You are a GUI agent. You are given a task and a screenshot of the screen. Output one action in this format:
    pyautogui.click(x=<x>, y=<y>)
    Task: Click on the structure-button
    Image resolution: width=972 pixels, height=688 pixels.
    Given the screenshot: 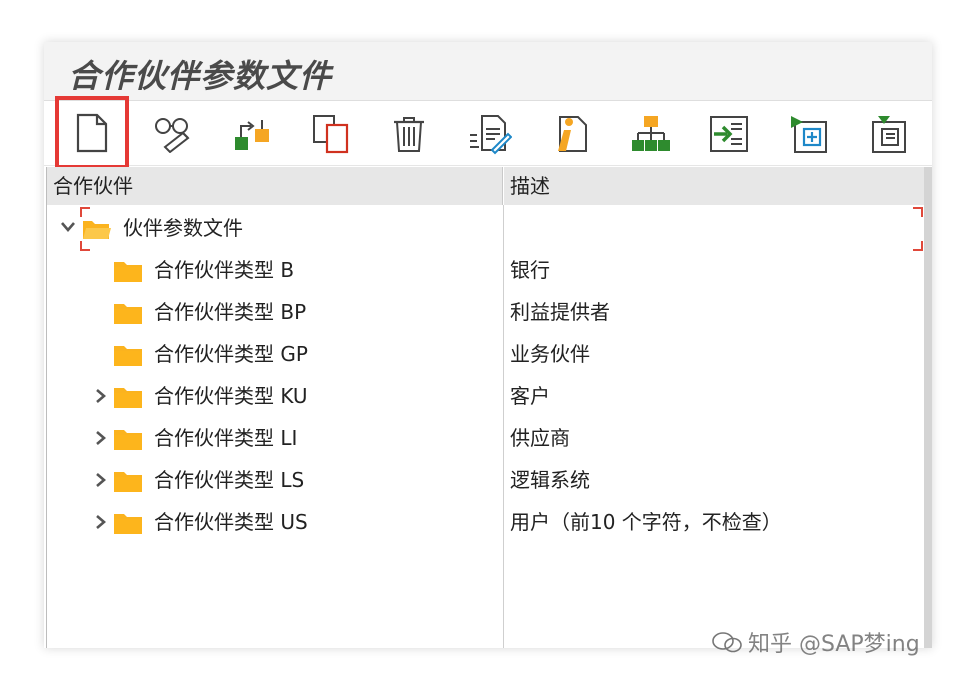 What is the action you would take?
    pyautogui.click(x=651, y=134)
    